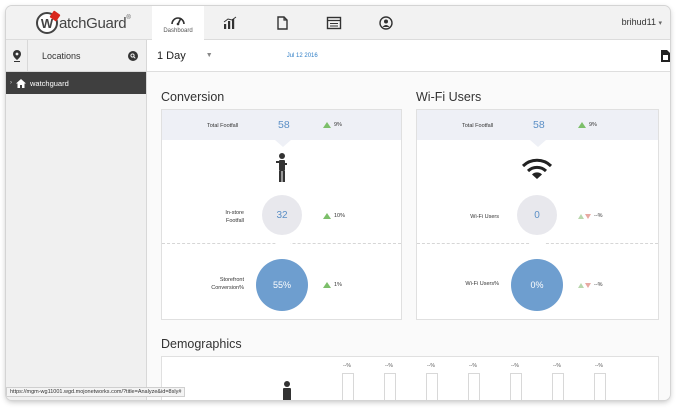 This screenshot has width=676, height=408. Describe the element at coordinates (537, 285) in the screenshot. I see `wifi-users-pct-value: 0%` at that location.